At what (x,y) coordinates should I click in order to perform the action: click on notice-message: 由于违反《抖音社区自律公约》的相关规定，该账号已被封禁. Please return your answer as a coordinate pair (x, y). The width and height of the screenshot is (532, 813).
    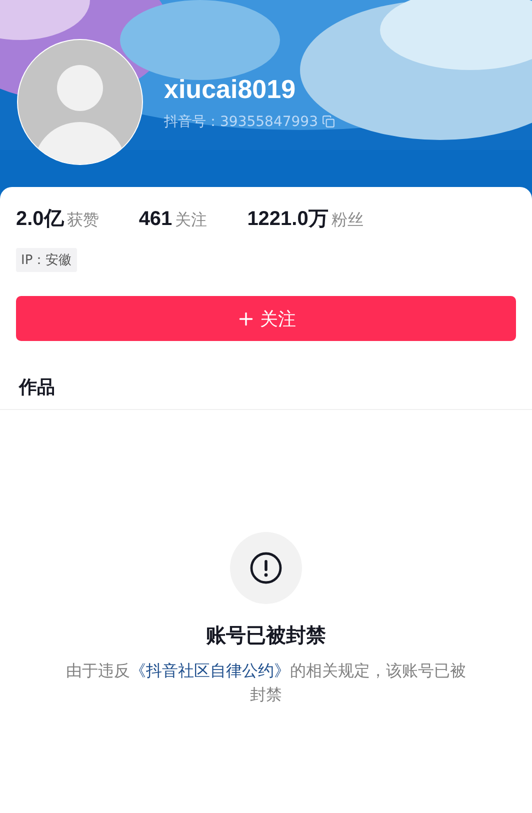
    Looking at the image, I should click on (266, 683).